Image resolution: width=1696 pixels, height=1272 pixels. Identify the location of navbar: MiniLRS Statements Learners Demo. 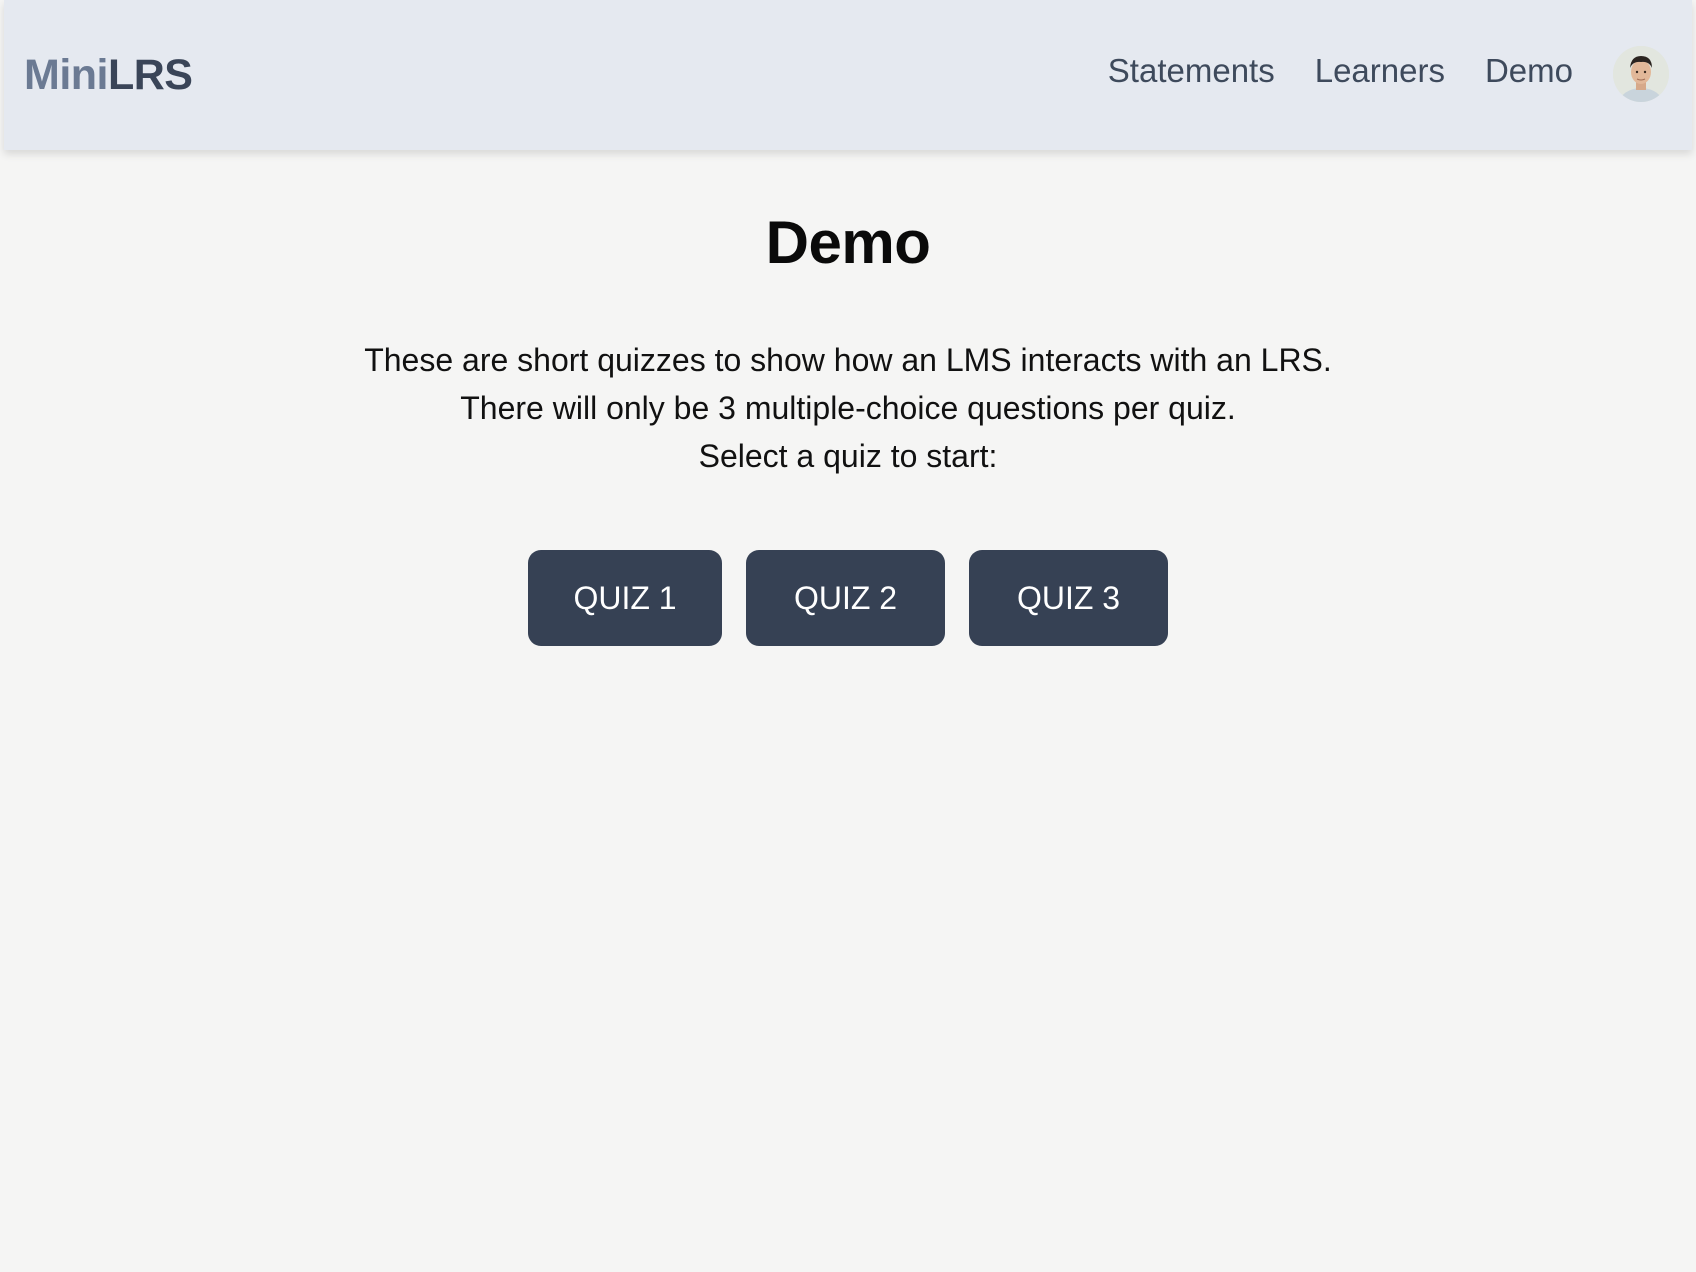
(848, 75).